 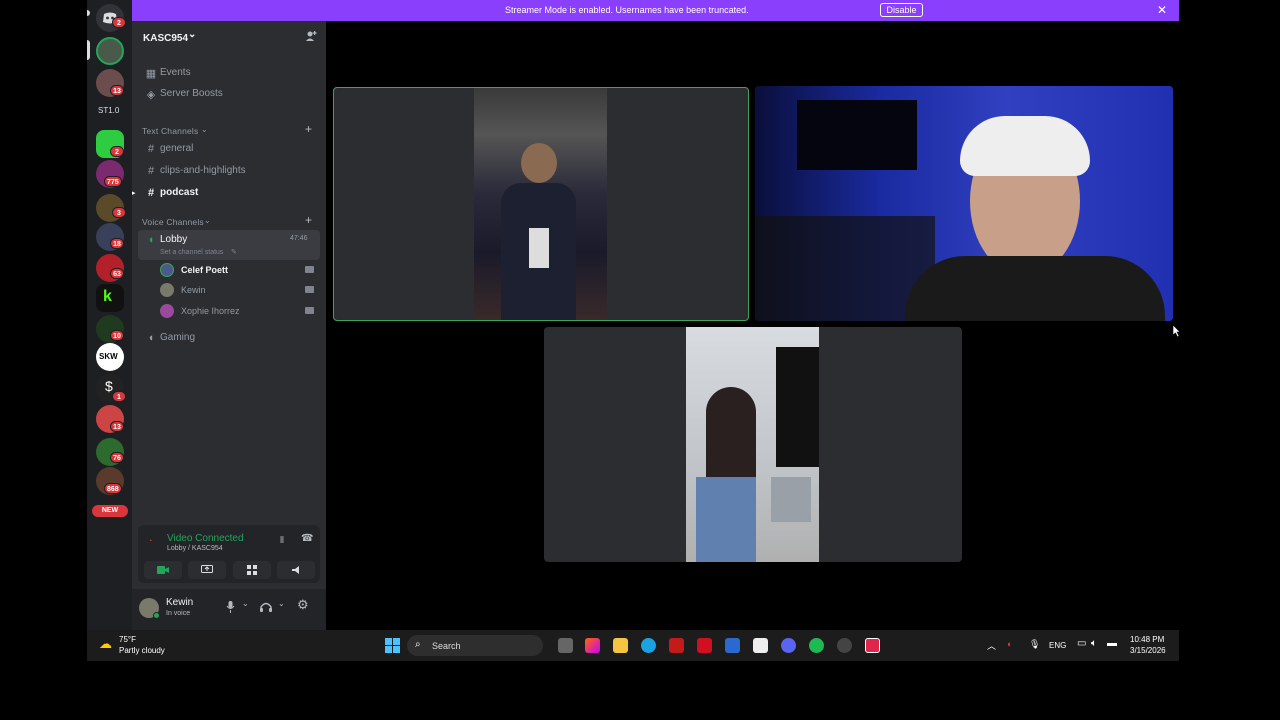 I want to click on outlook-icon, so click(x=732, y=645).